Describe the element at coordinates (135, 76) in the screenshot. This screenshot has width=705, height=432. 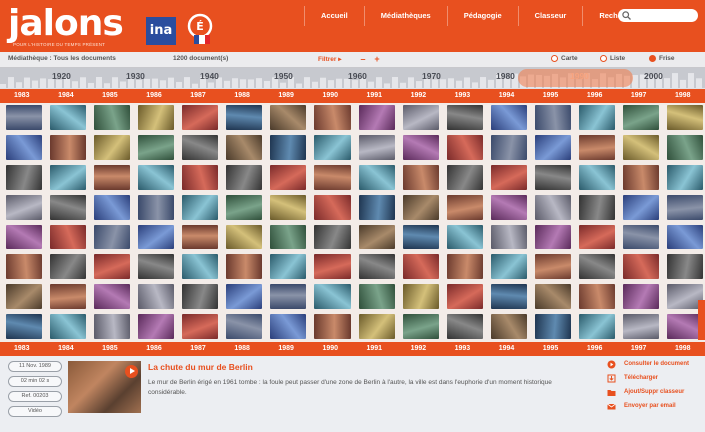
I see `decade-label: 1930` at that location.